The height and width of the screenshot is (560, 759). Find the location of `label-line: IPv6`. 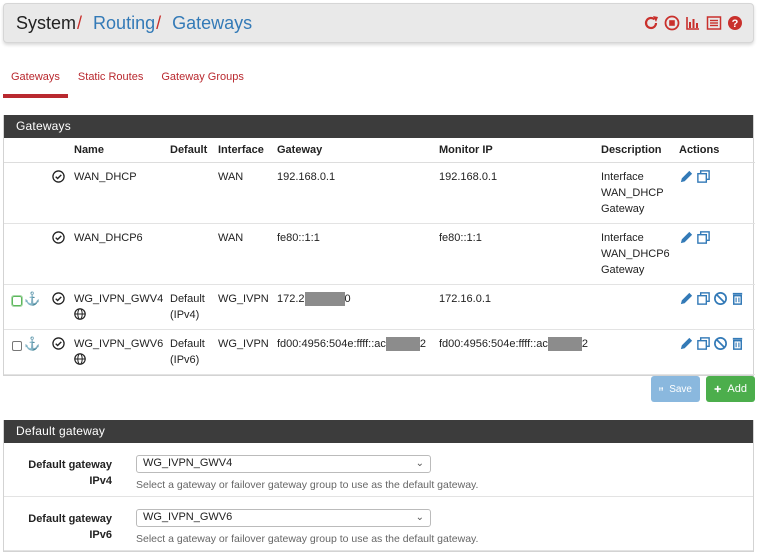

label-line: IPv6 is located at coordinates (100, 535).